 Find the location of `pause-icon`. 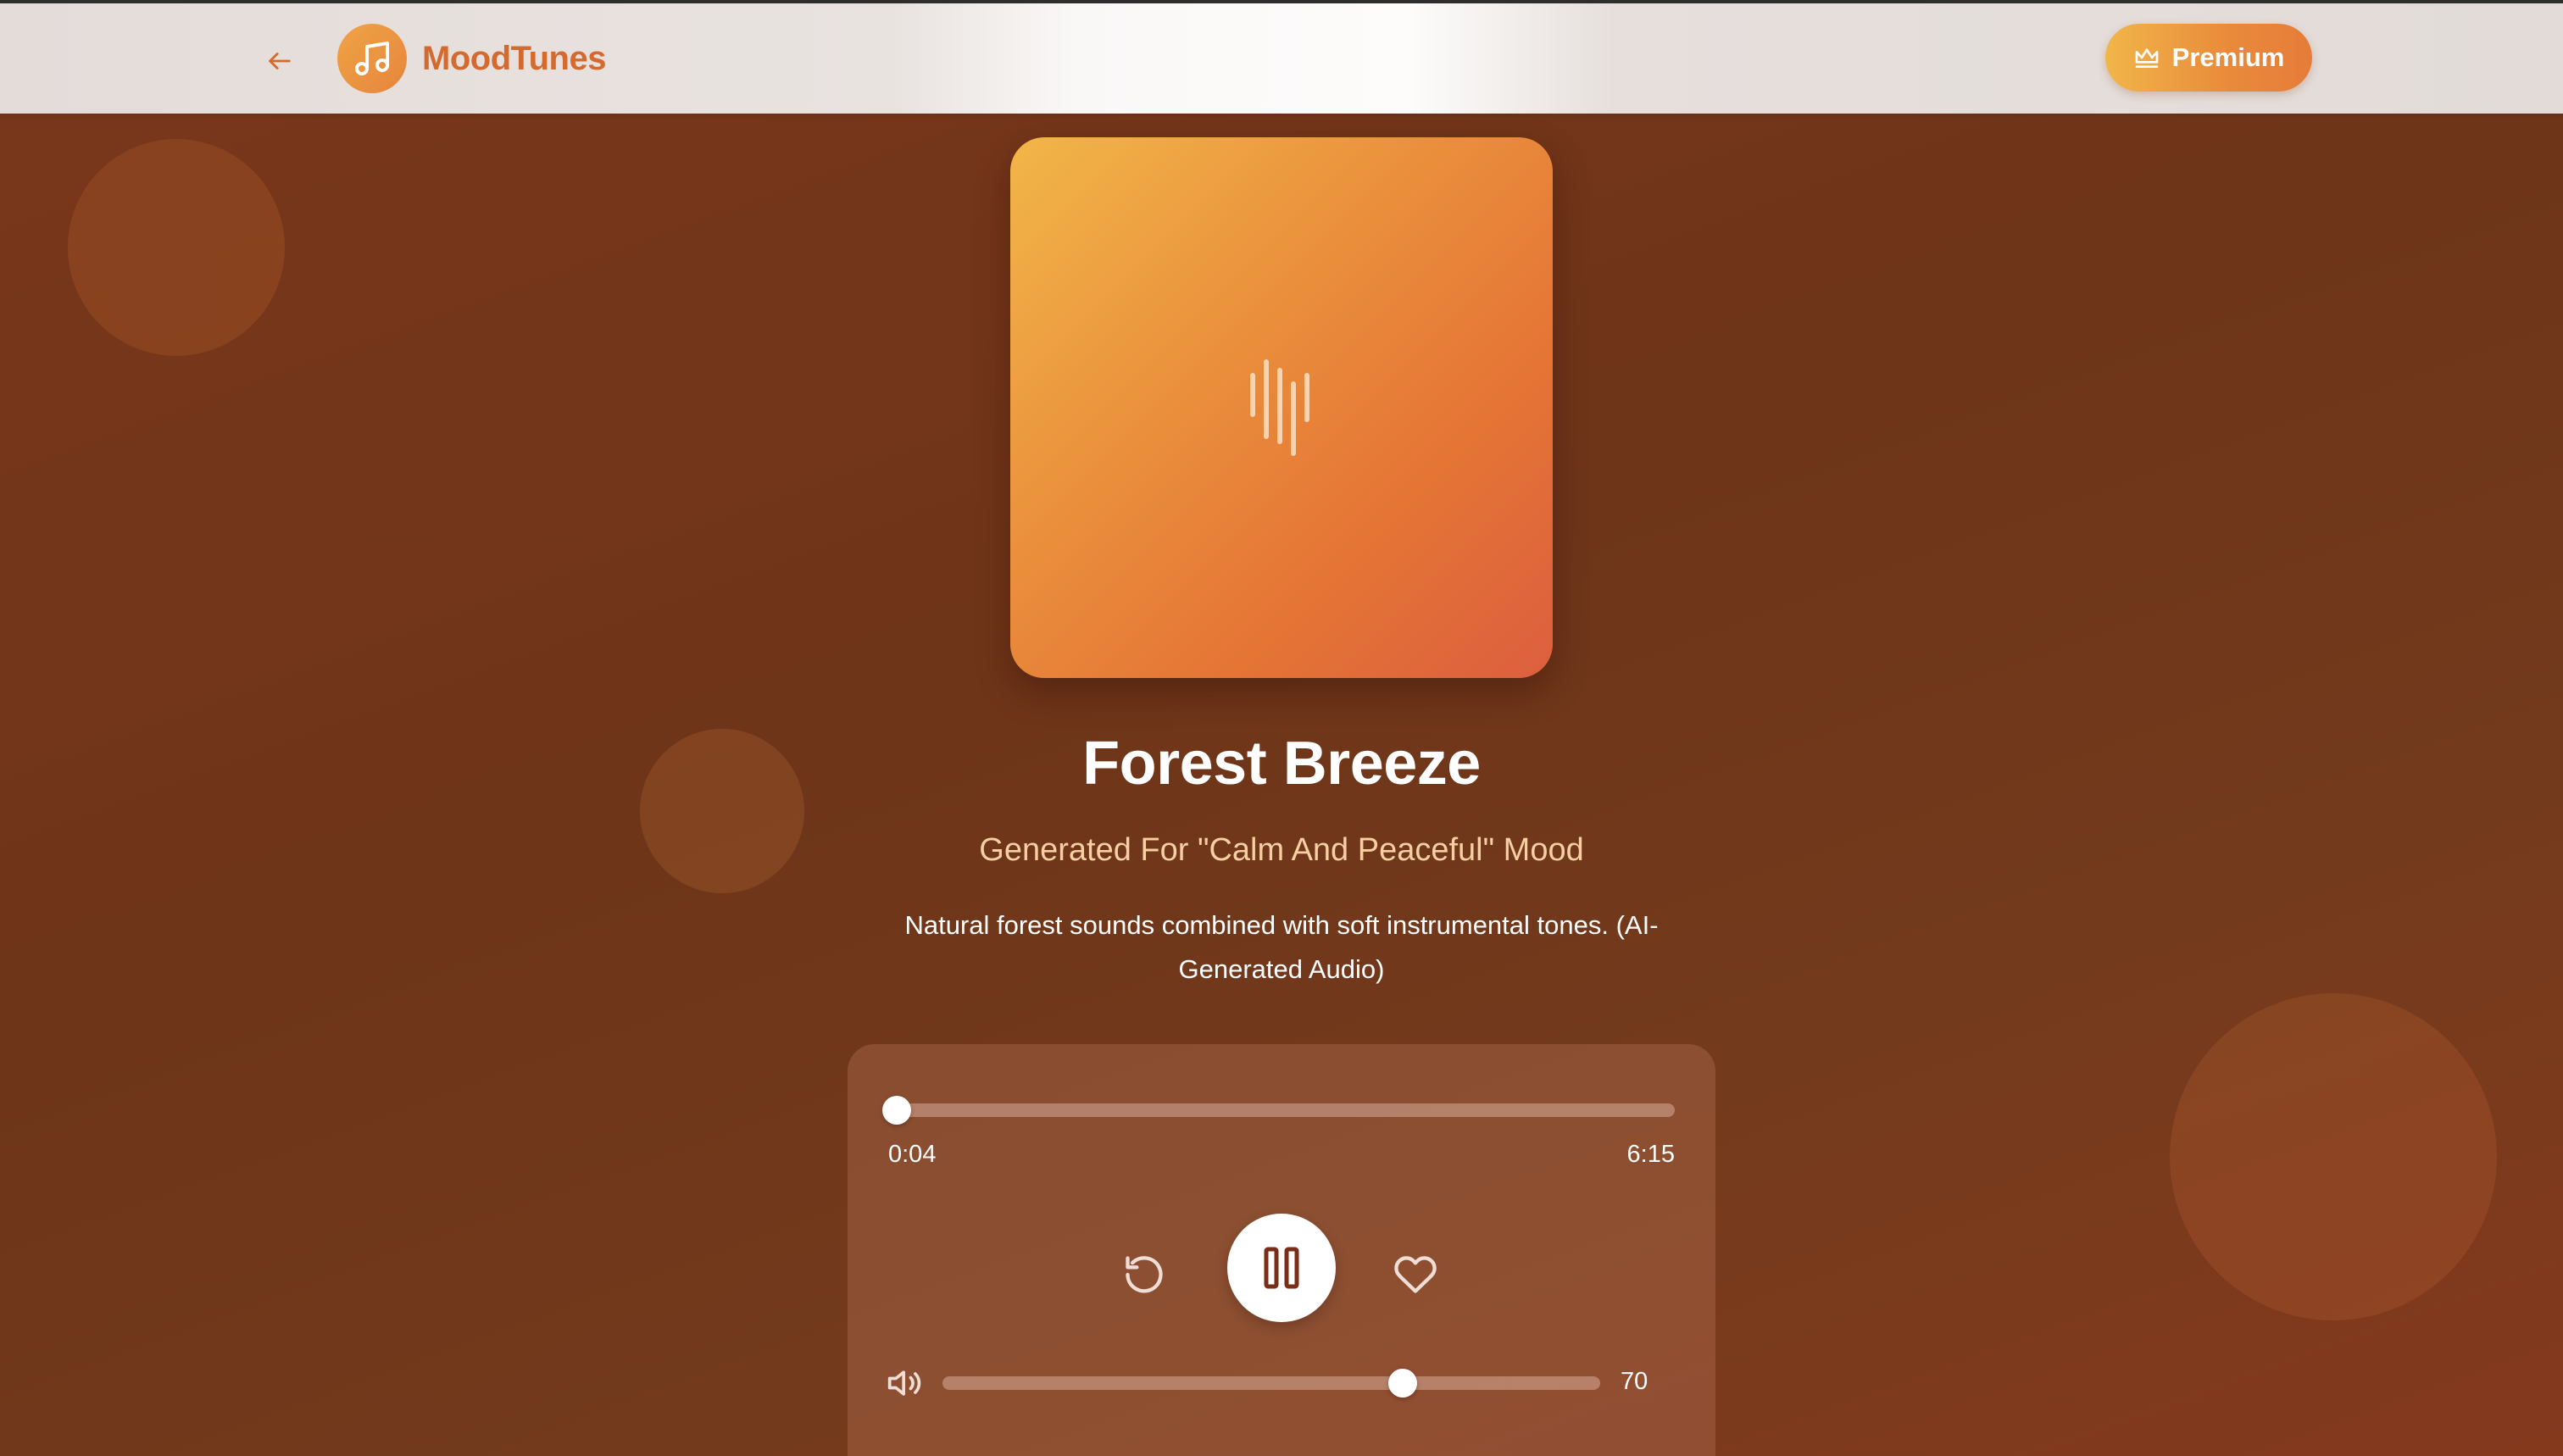

pause-icon is located at coordinates (1281, 1268).